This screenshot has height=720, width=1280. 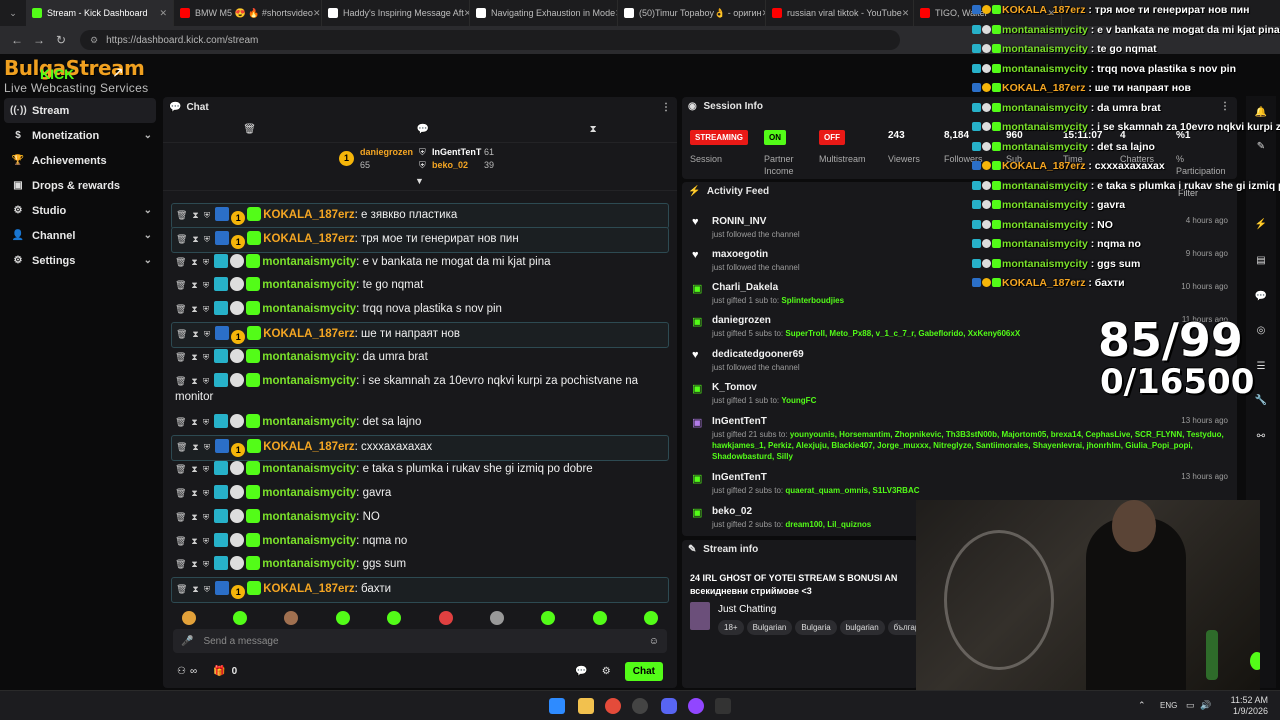 What do you see at coordinates (732, 511) in the screenshot?
I see `activity-username: beko_02` at bounding box center [732, 511].